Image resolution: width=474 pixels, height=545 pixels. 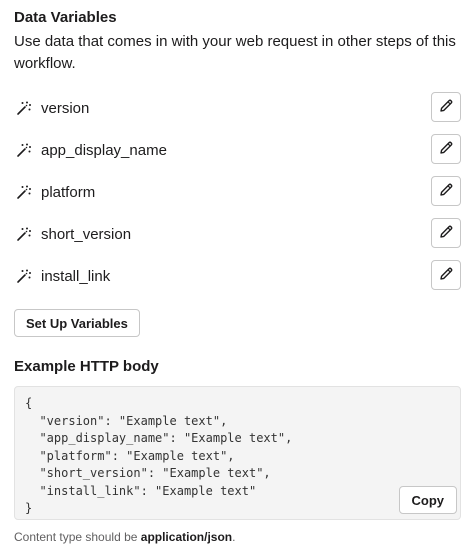 What do you see at coordinates (237, 108) in the screenshot?
I see `variable-row-version: version` at bounding box center [237, 108].